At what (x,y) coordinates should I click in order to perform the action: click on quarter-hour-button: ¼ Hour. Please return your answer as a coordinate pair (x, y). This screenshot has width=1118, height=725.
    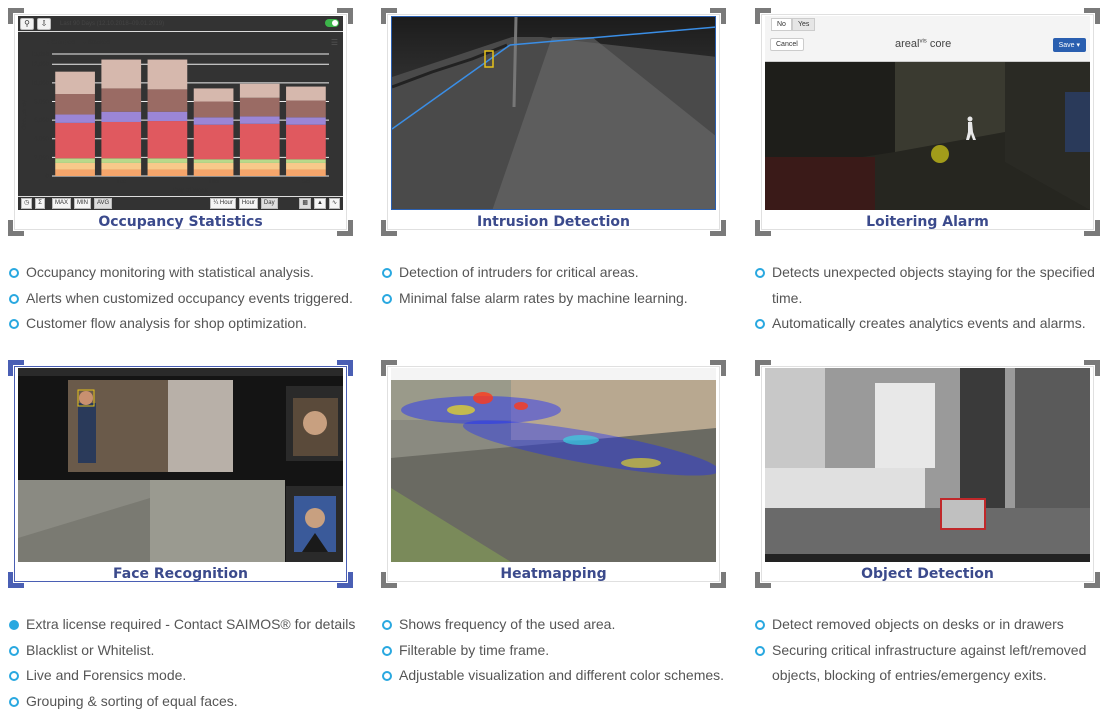
    Looking at the image, I should click on (223, 203).